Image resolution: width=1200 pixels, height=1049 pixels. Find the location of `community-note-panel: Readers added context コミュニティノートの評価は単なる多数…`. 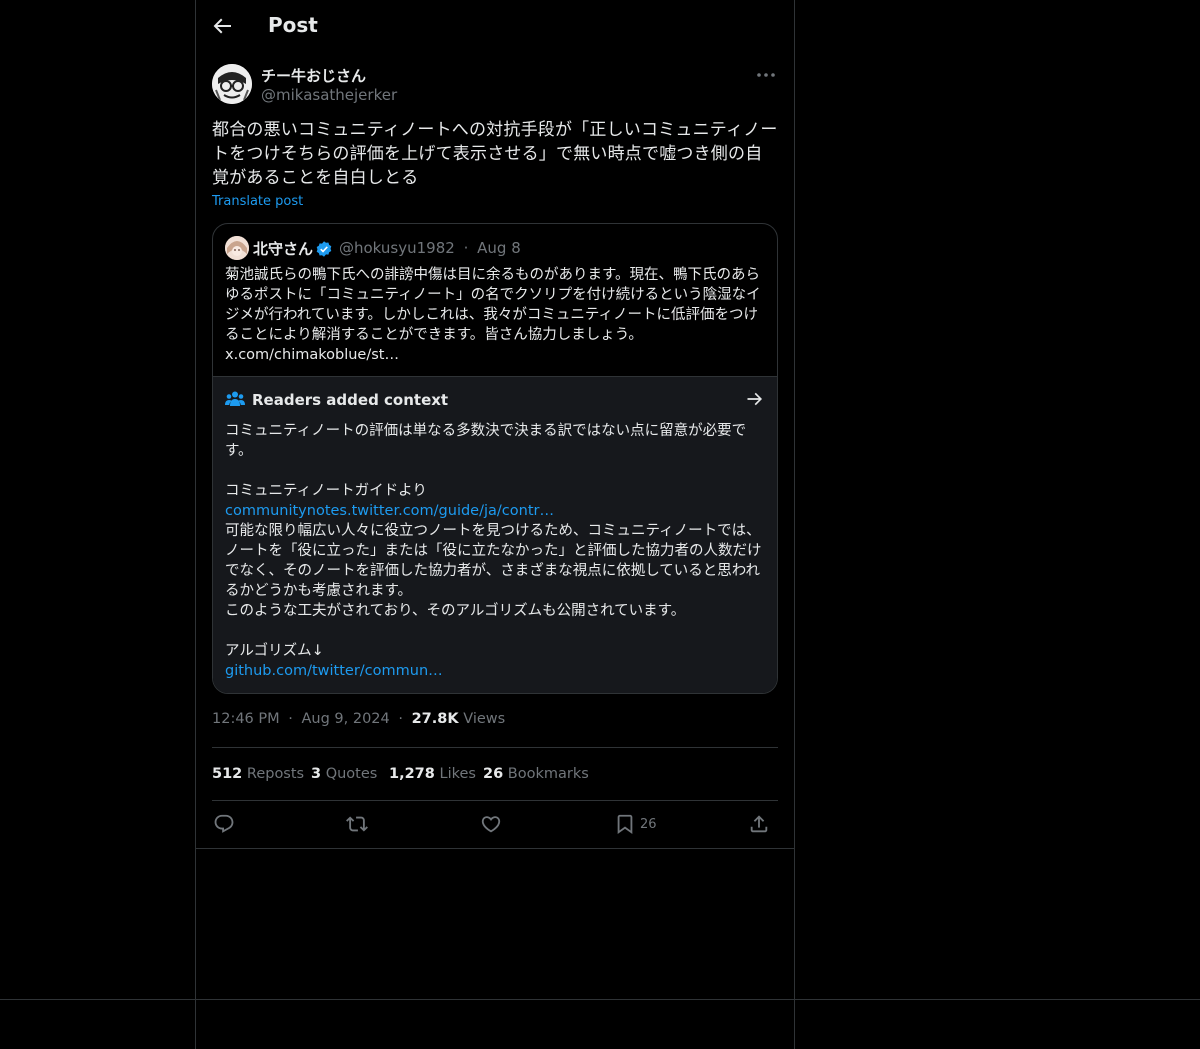

community-note-panel: Readers added context コミュニティノートの評価は単なる多数… is located at coordinates (495, 534).